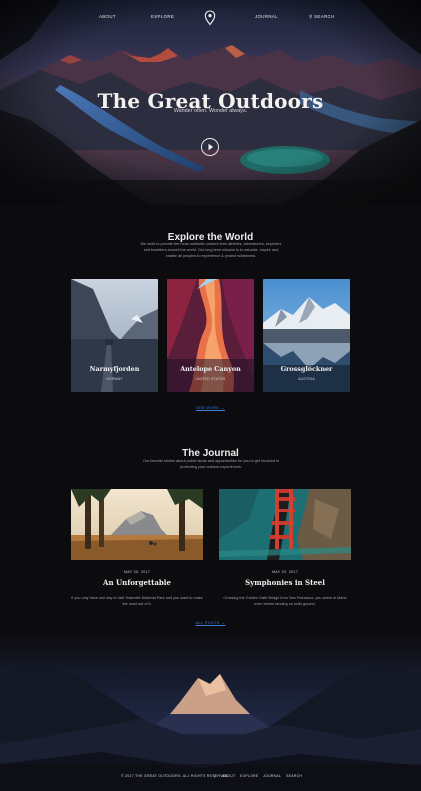 Image resolution: width=421 pixels, height=791 pixels. I want to click on footer-link-explore: Explore, so click(249, 776).